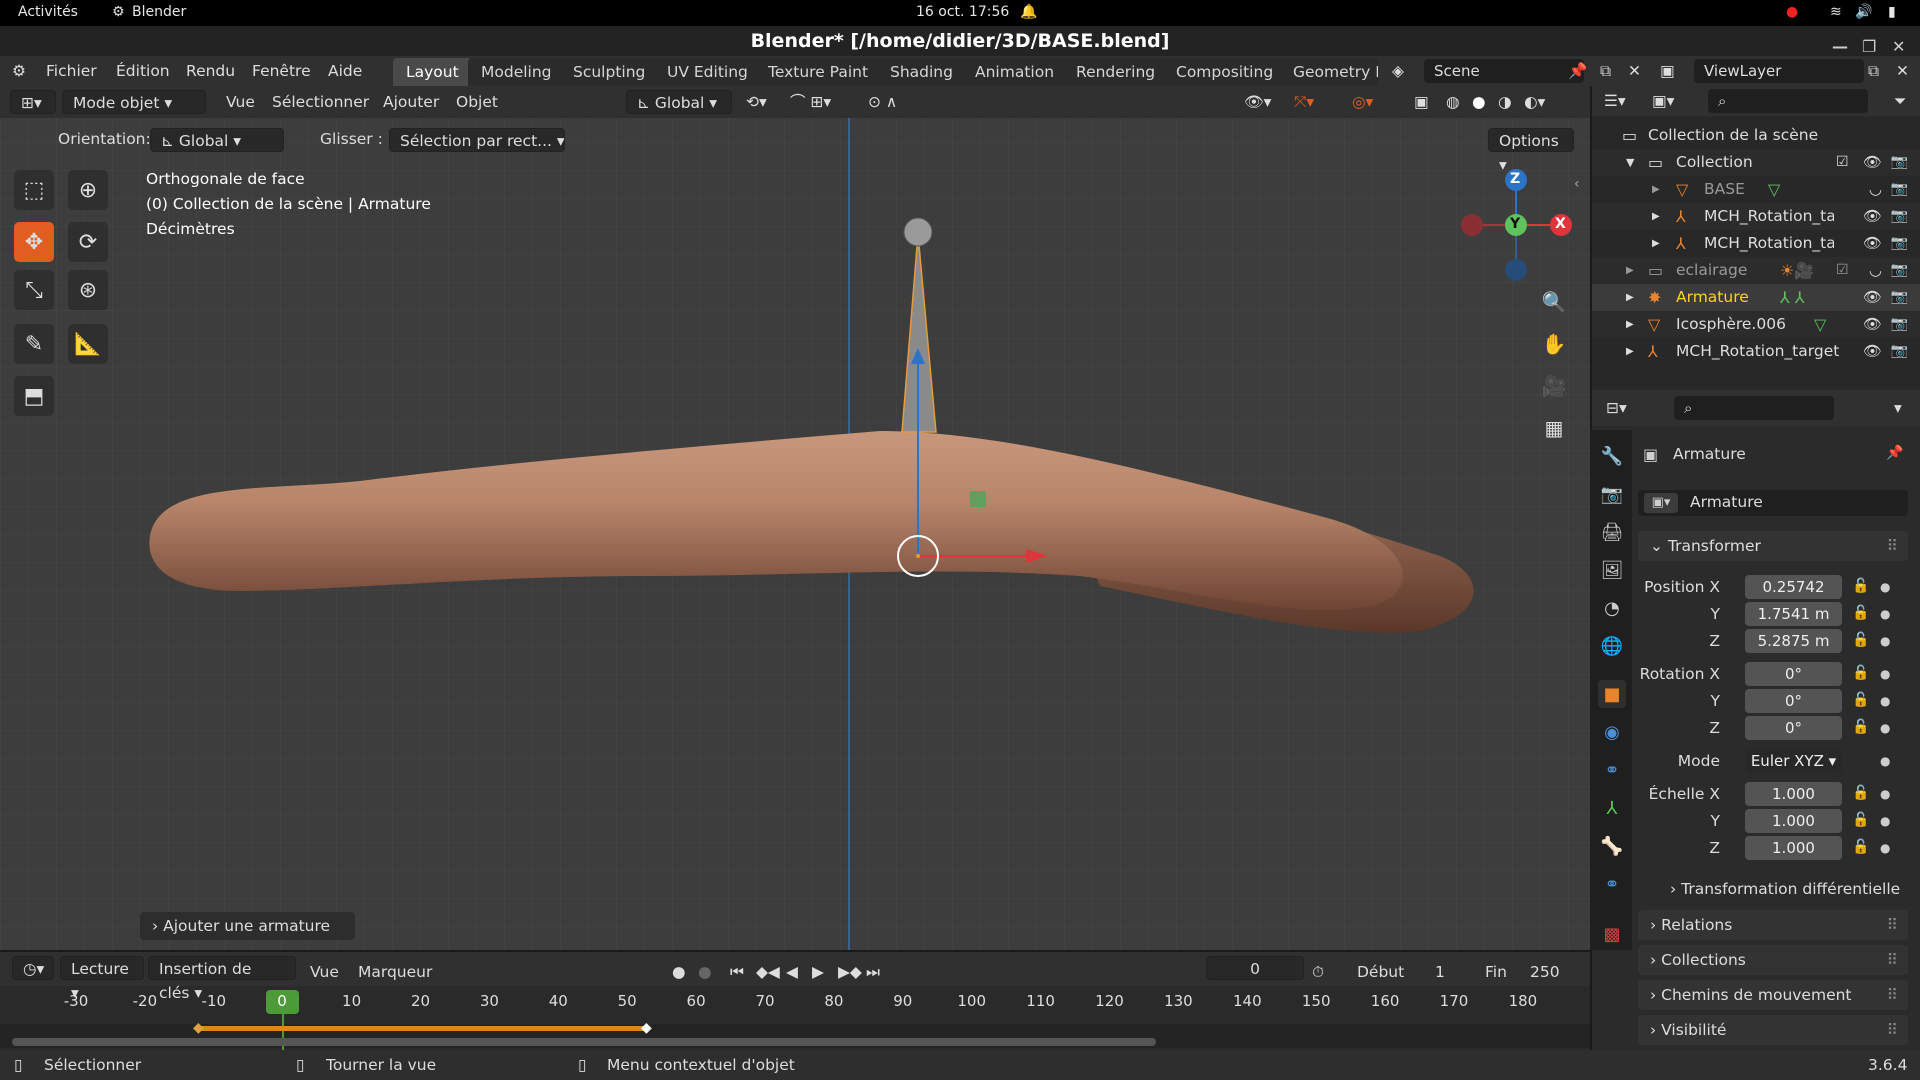 The image size is (1920, 1080). I want to click on outliner-editor-icon: ☰▾, so click(1615, 101).